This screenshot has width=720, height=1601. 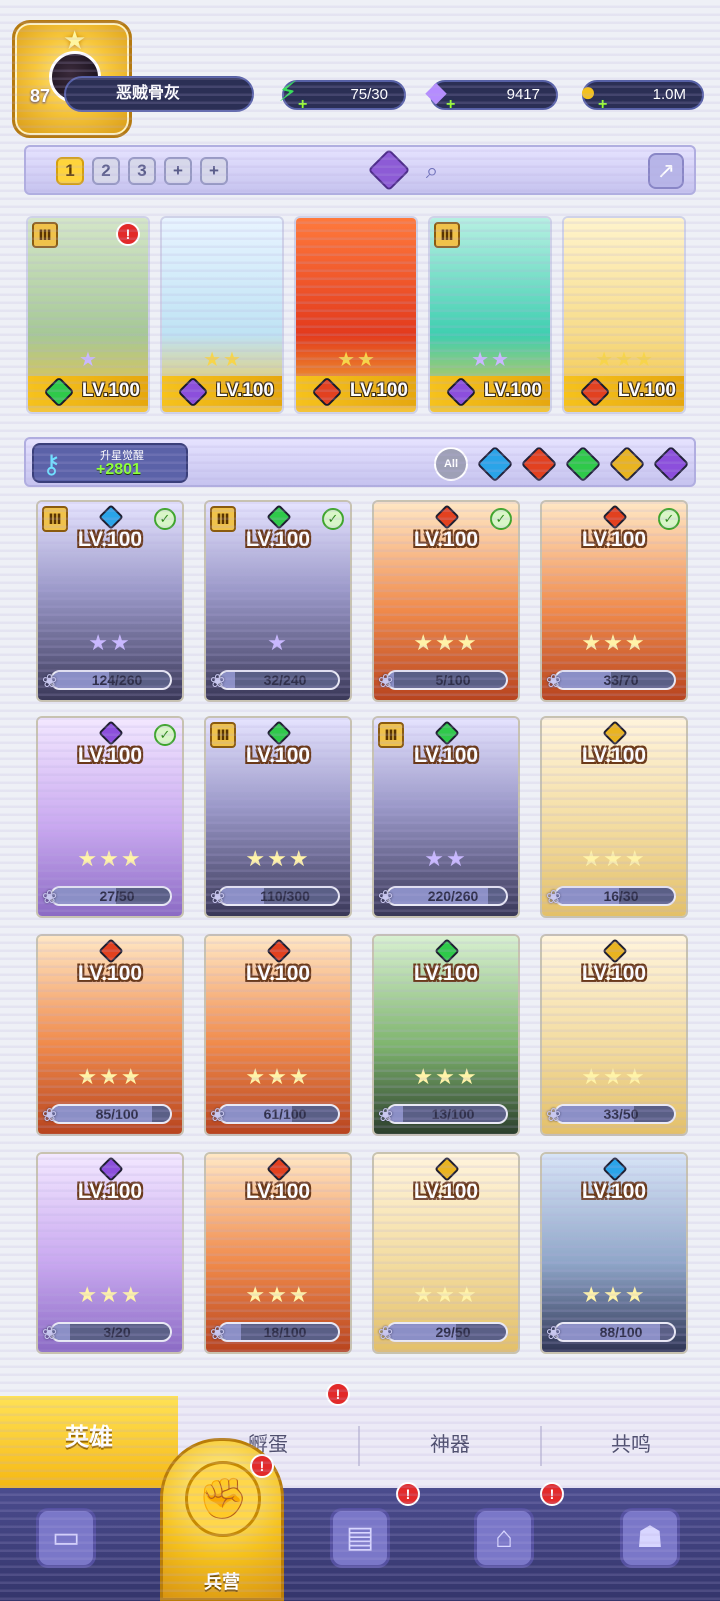 I want to click on shard-progress-bar: 88/100, so click(x=615, y=1332).